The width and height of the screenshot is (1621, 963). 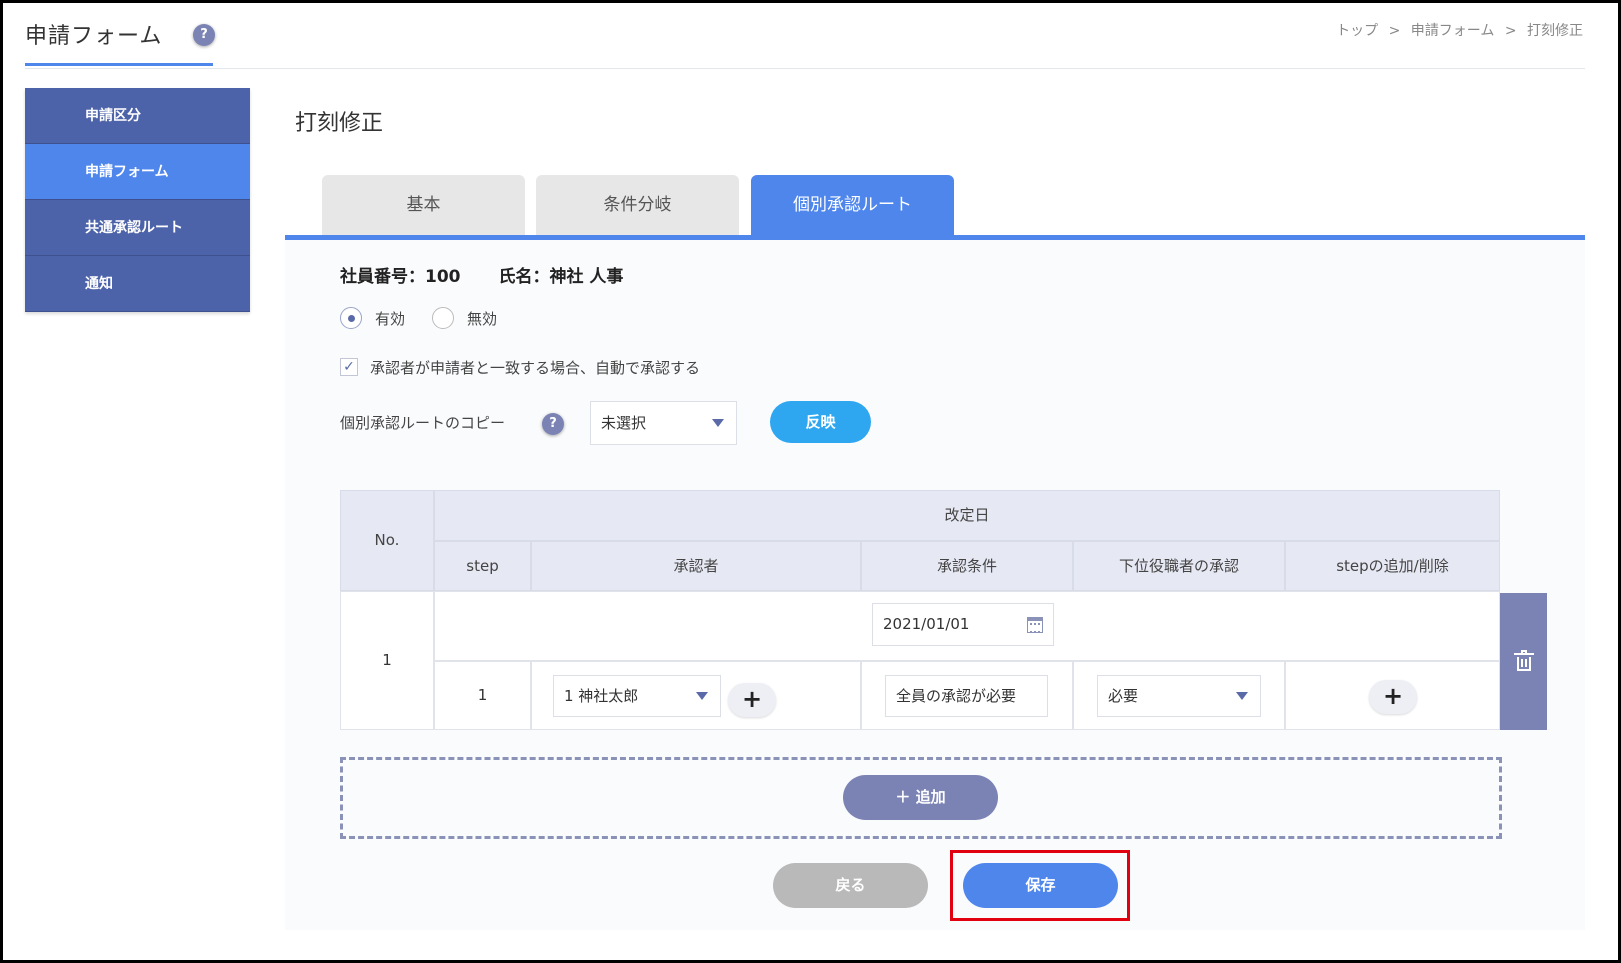 I want to click on radio-invalid-label: 無効, so click(x=482, y=319).